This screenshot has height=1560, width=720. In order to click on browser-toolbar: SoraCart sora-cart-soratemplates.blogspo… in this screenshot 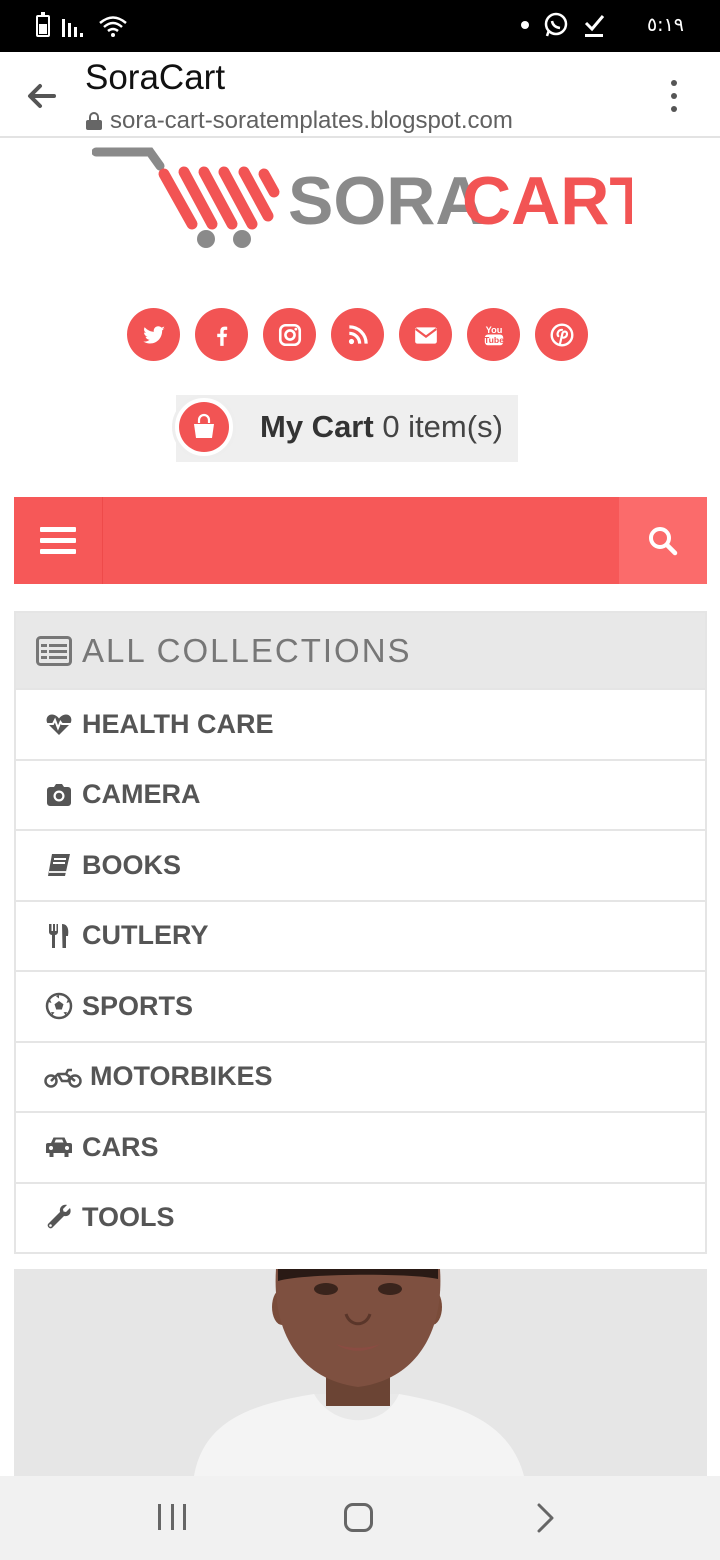, I will do `click(360, 95)`.